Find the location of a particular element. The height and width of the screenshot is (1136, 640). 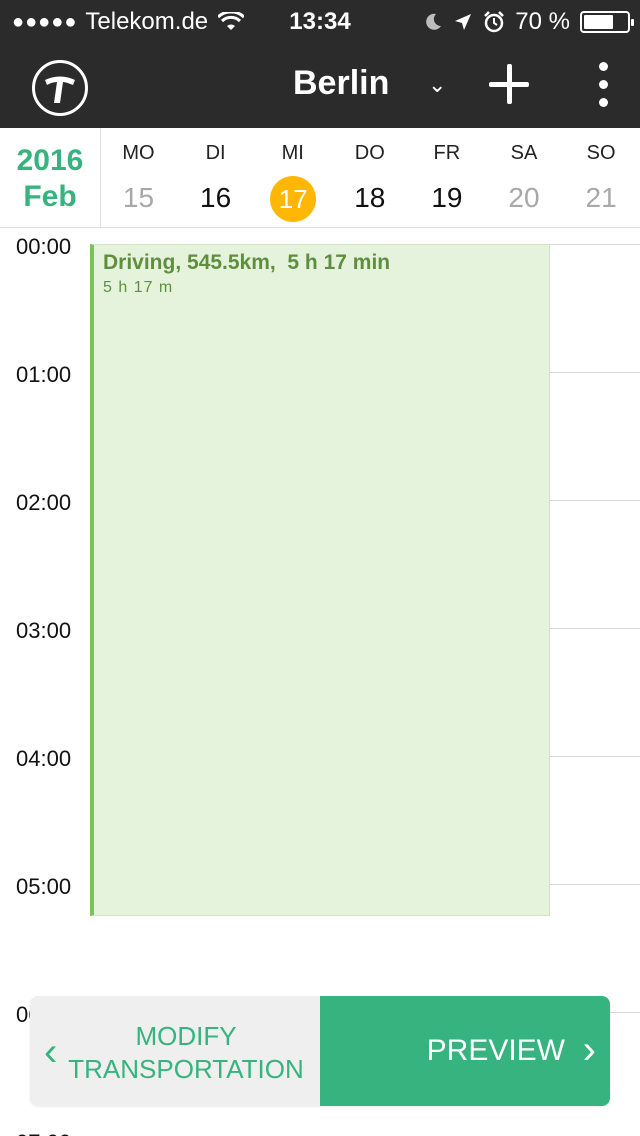

day-date: 20 is located at coordinates (524, 197).